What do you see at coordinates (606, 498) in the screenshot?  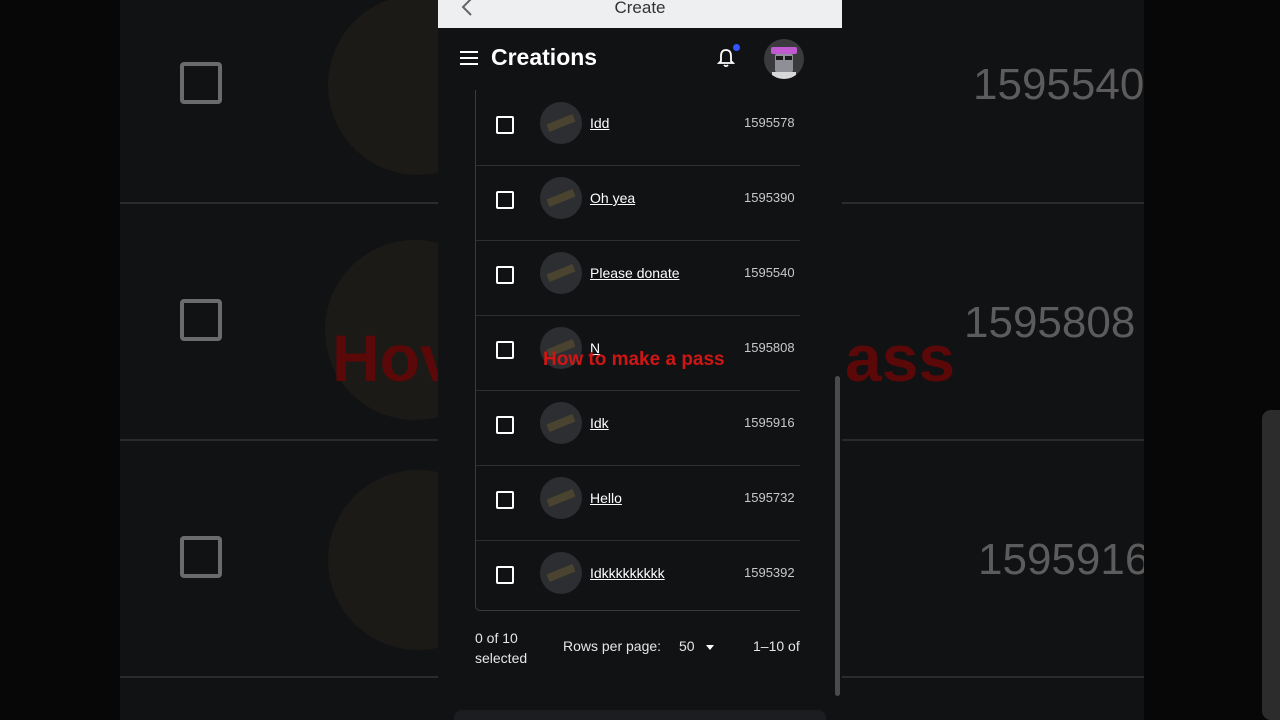 I see `item-name-link: Hello` at bounding box center [606, 498].